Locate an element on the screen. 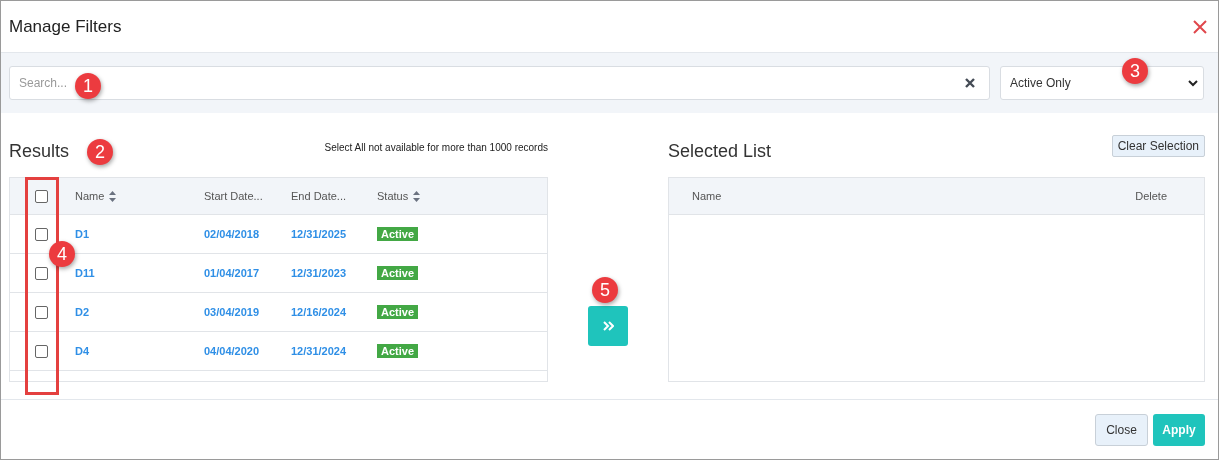 The width and height of the screenshot is (1219, 460). start-date-cell: 02/04/2018 is located at coordinates (232, 234).